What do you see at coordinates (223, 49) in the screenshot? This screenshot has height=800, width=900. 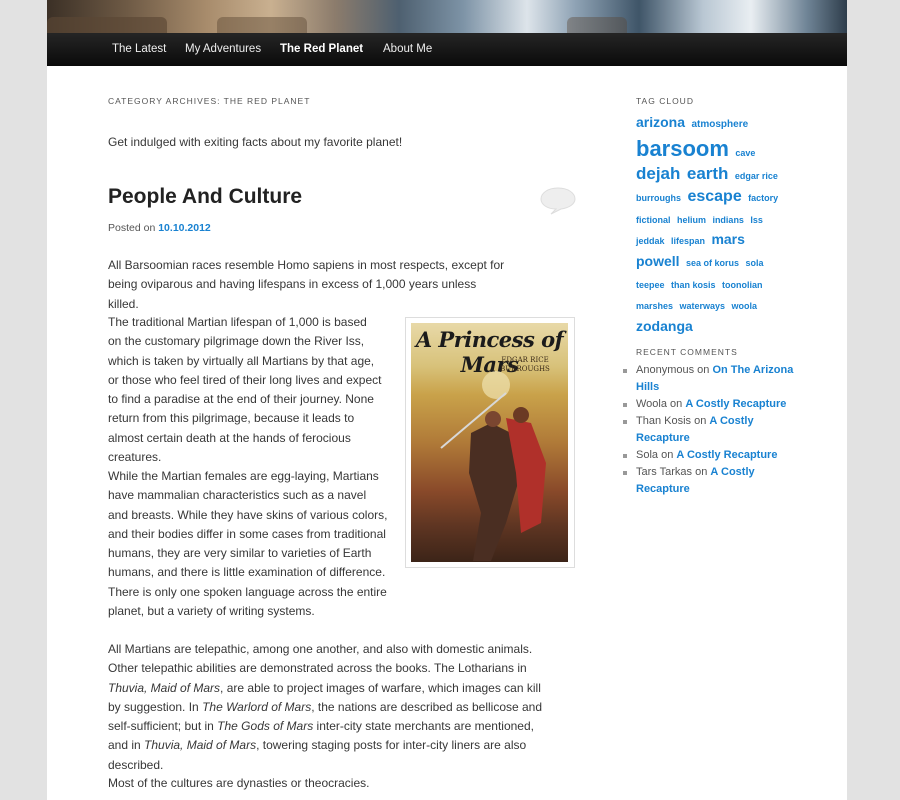 I see `nav-item-my-adventures: My Adventures` at bounding box center [223, 49].